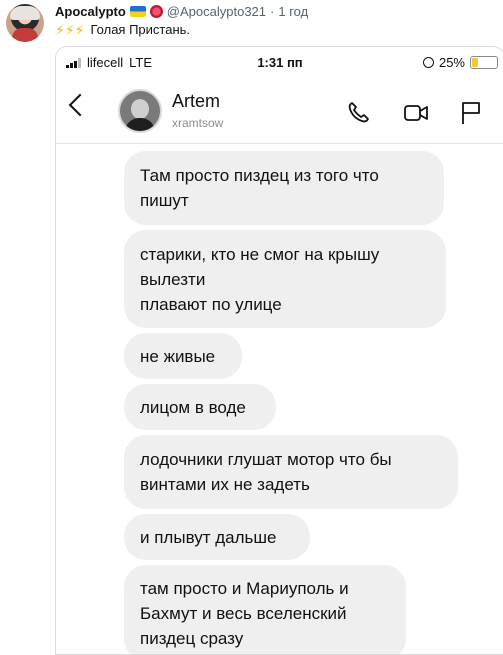  Describe the element at coordinates (358, 113) in the screenshot. I see `phone-icon` at that location.